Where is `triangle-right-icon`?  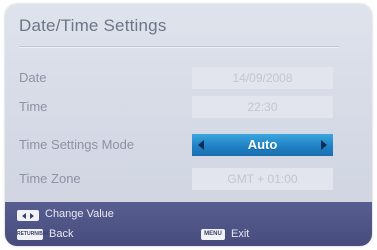 triangle-right-icon is located at coordinates (324, 145).